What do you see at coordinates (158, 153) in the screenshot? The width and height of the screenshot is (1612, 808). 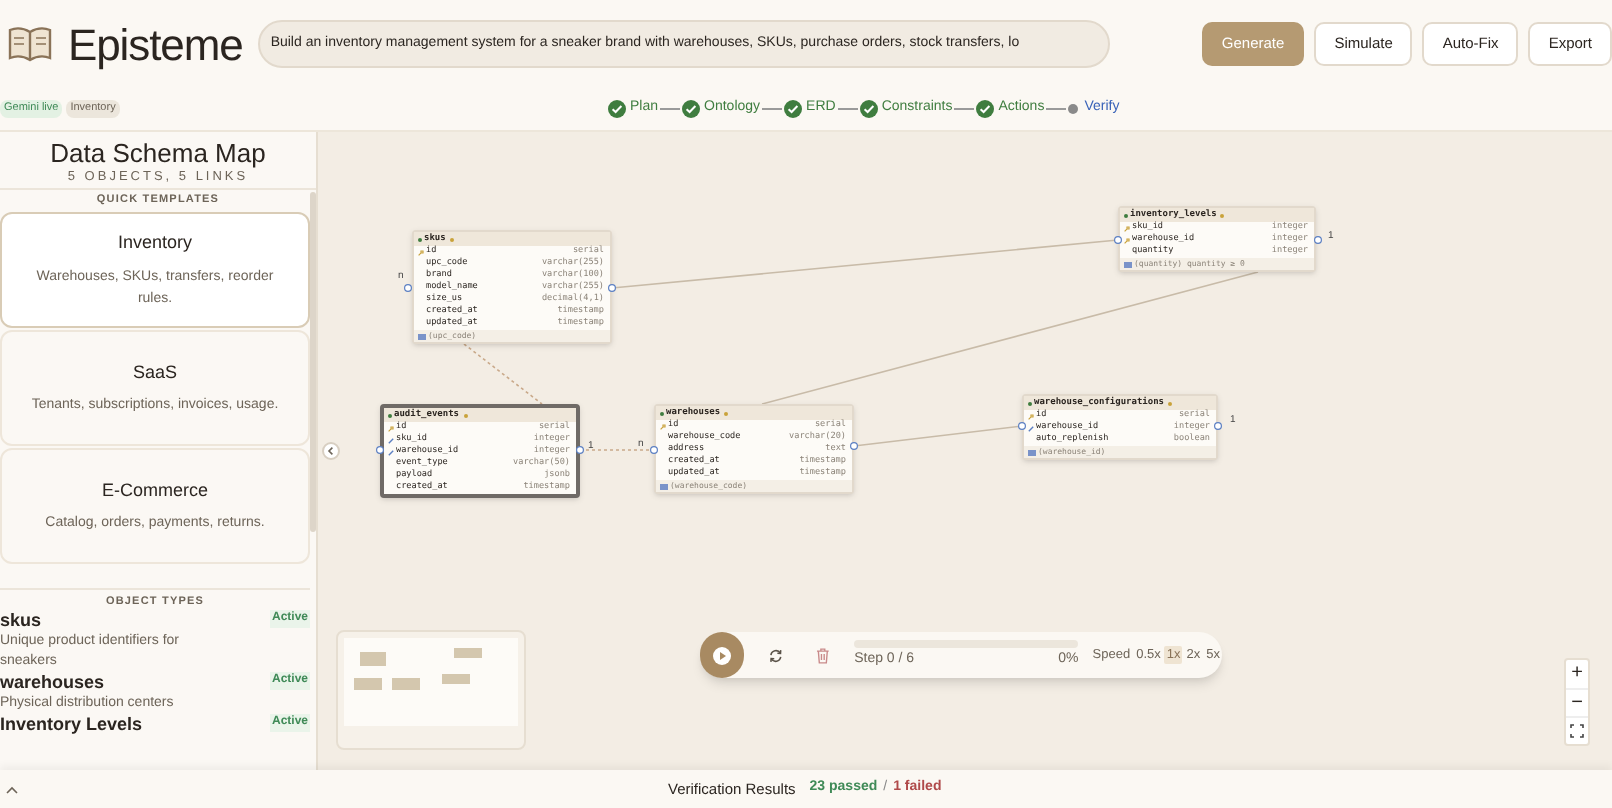 I see `sidebar-title: Data Schema Map` at bounding box center [158, 153].